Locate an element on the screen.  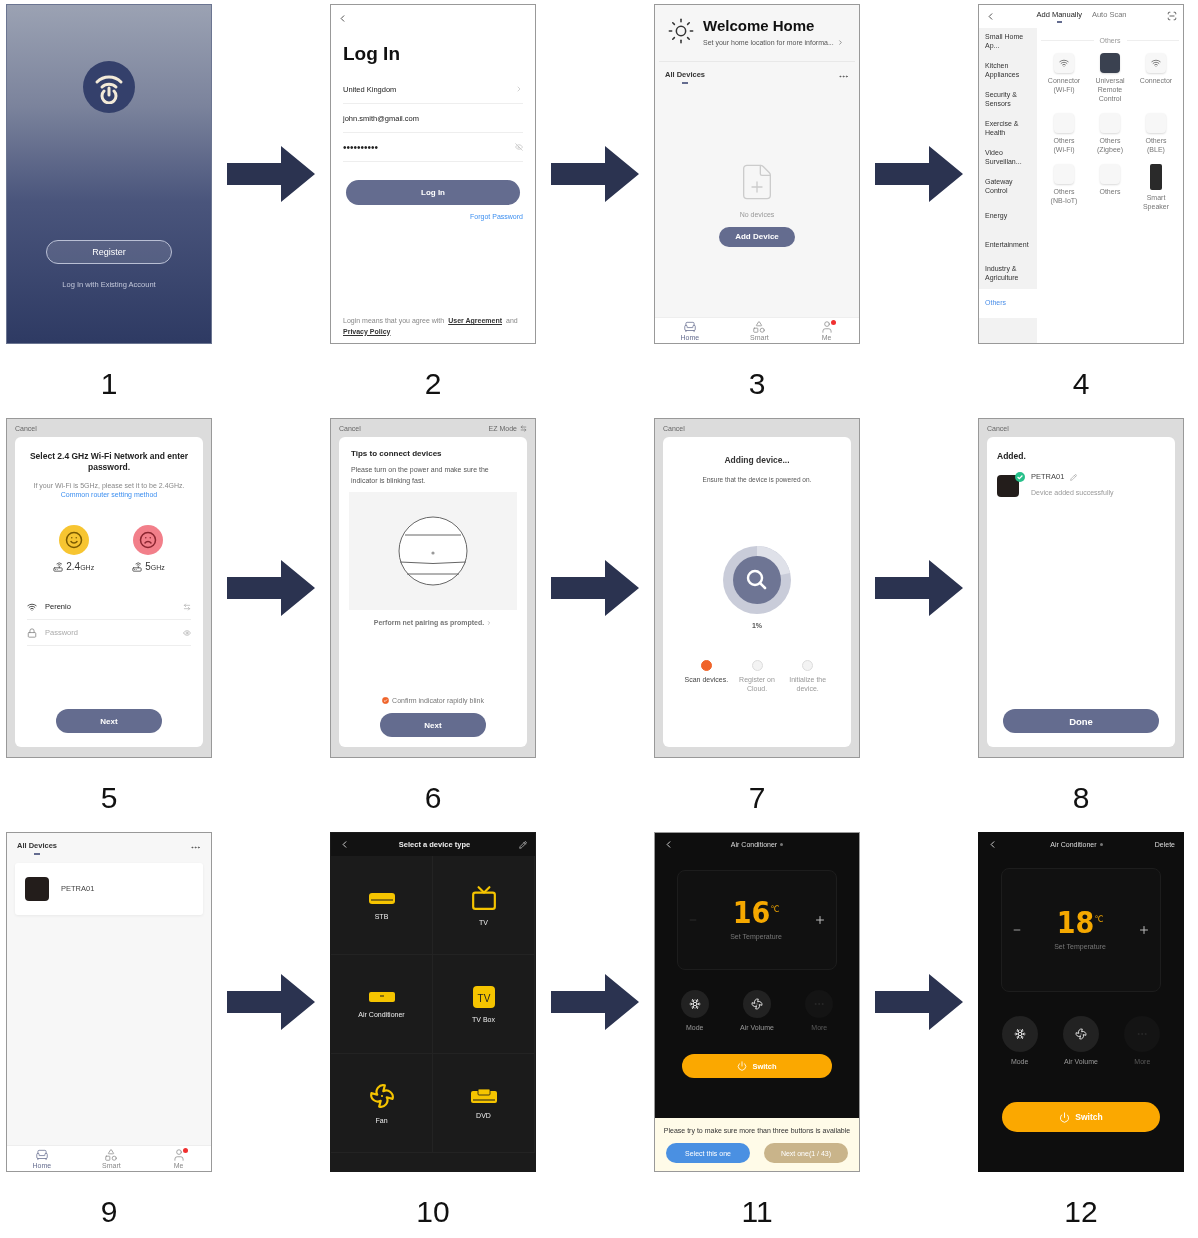
step-number: 4 is located at coordinates (1081, 384).